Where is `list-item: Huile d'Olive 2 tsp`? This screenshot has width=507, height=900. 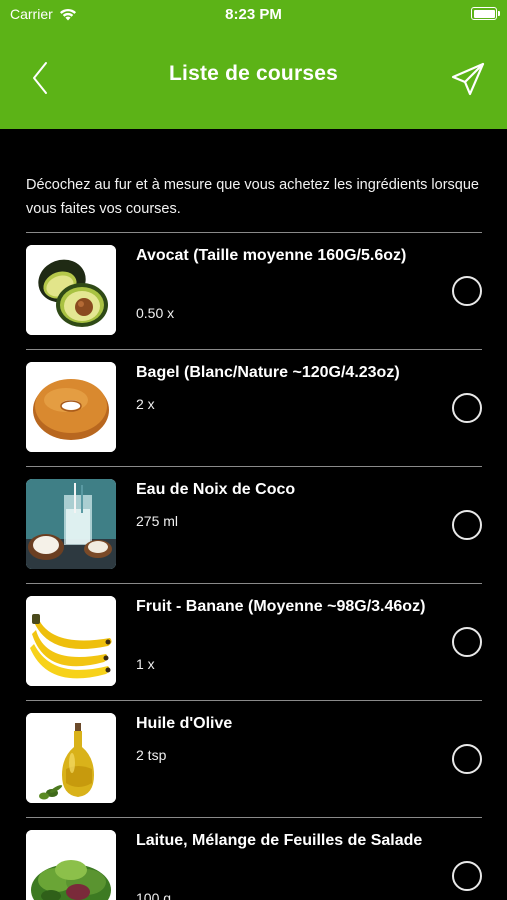
list-item: Huile d'Olive 2 tsp is located at coordinates (253, 759).